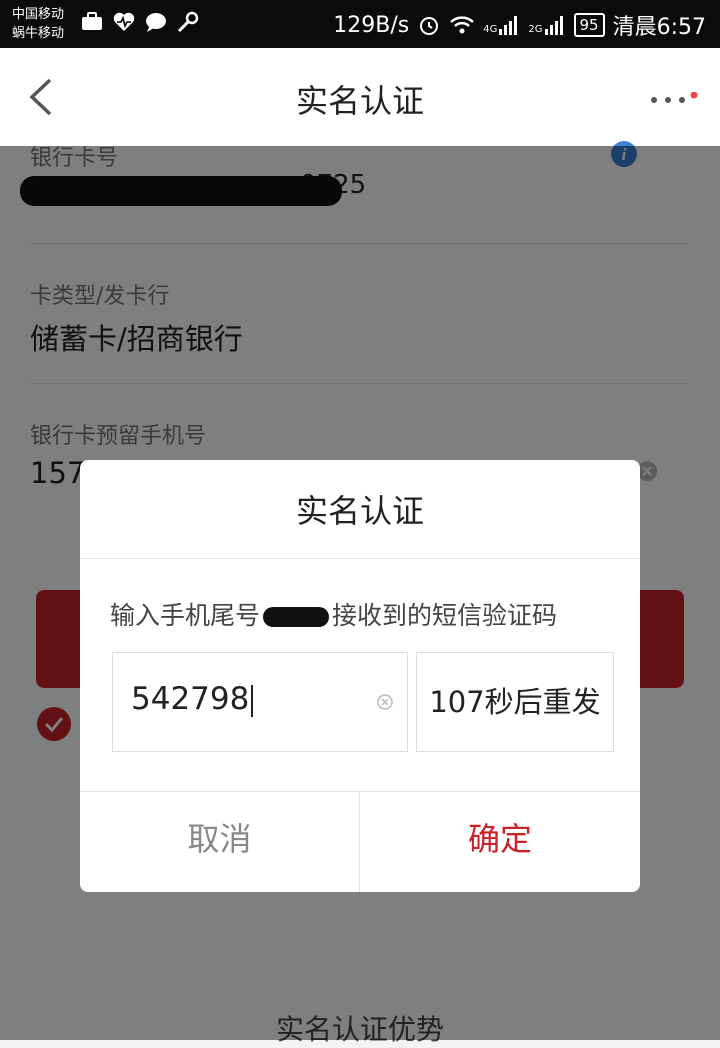 The width and height of the screenshot is (720, 1048). What do you see at coordinates (500, 841) in the screenshot?
I see `confirm-button: 确定` at bounding box center [500, 841].